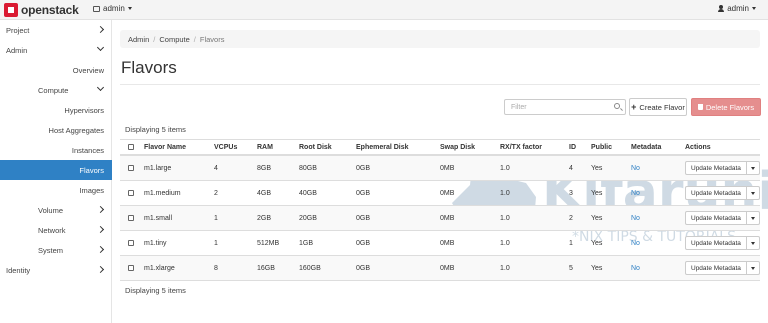  I want to click on sidebar-item-identity: Identity, so click(56, 270).